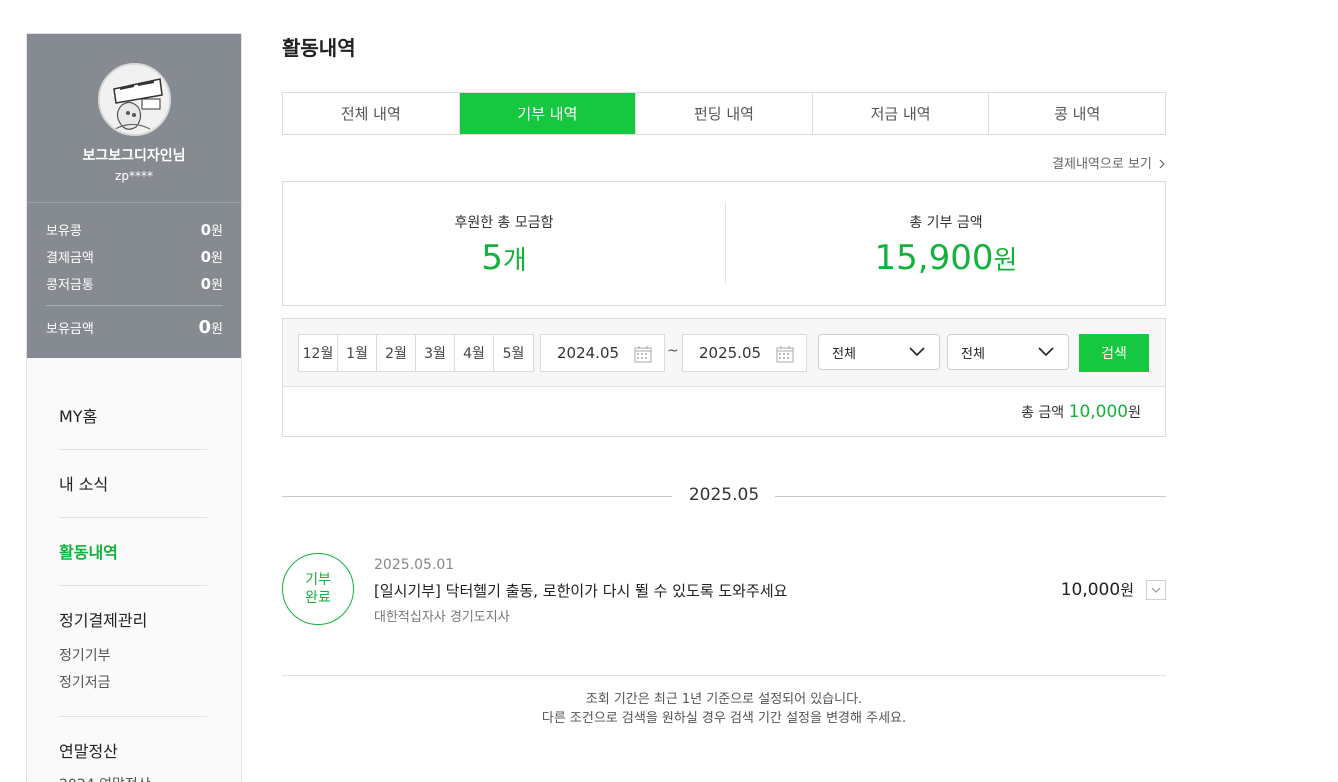 This screenshot has width=1338, height=782. I want to click on period-note-line2: 다른 조건으로 검색을 원하실 경우 검색 기간 설정을 변경해 주세요., so click(724, 718).